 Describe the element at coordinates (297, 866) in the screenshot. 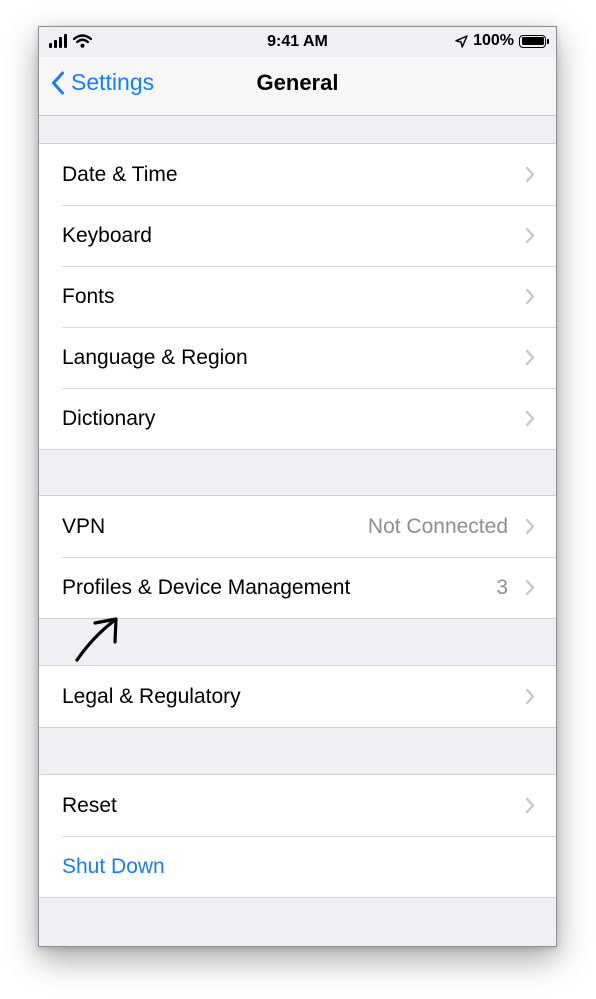

I see `shut-down-button: Shut Down` at that location.